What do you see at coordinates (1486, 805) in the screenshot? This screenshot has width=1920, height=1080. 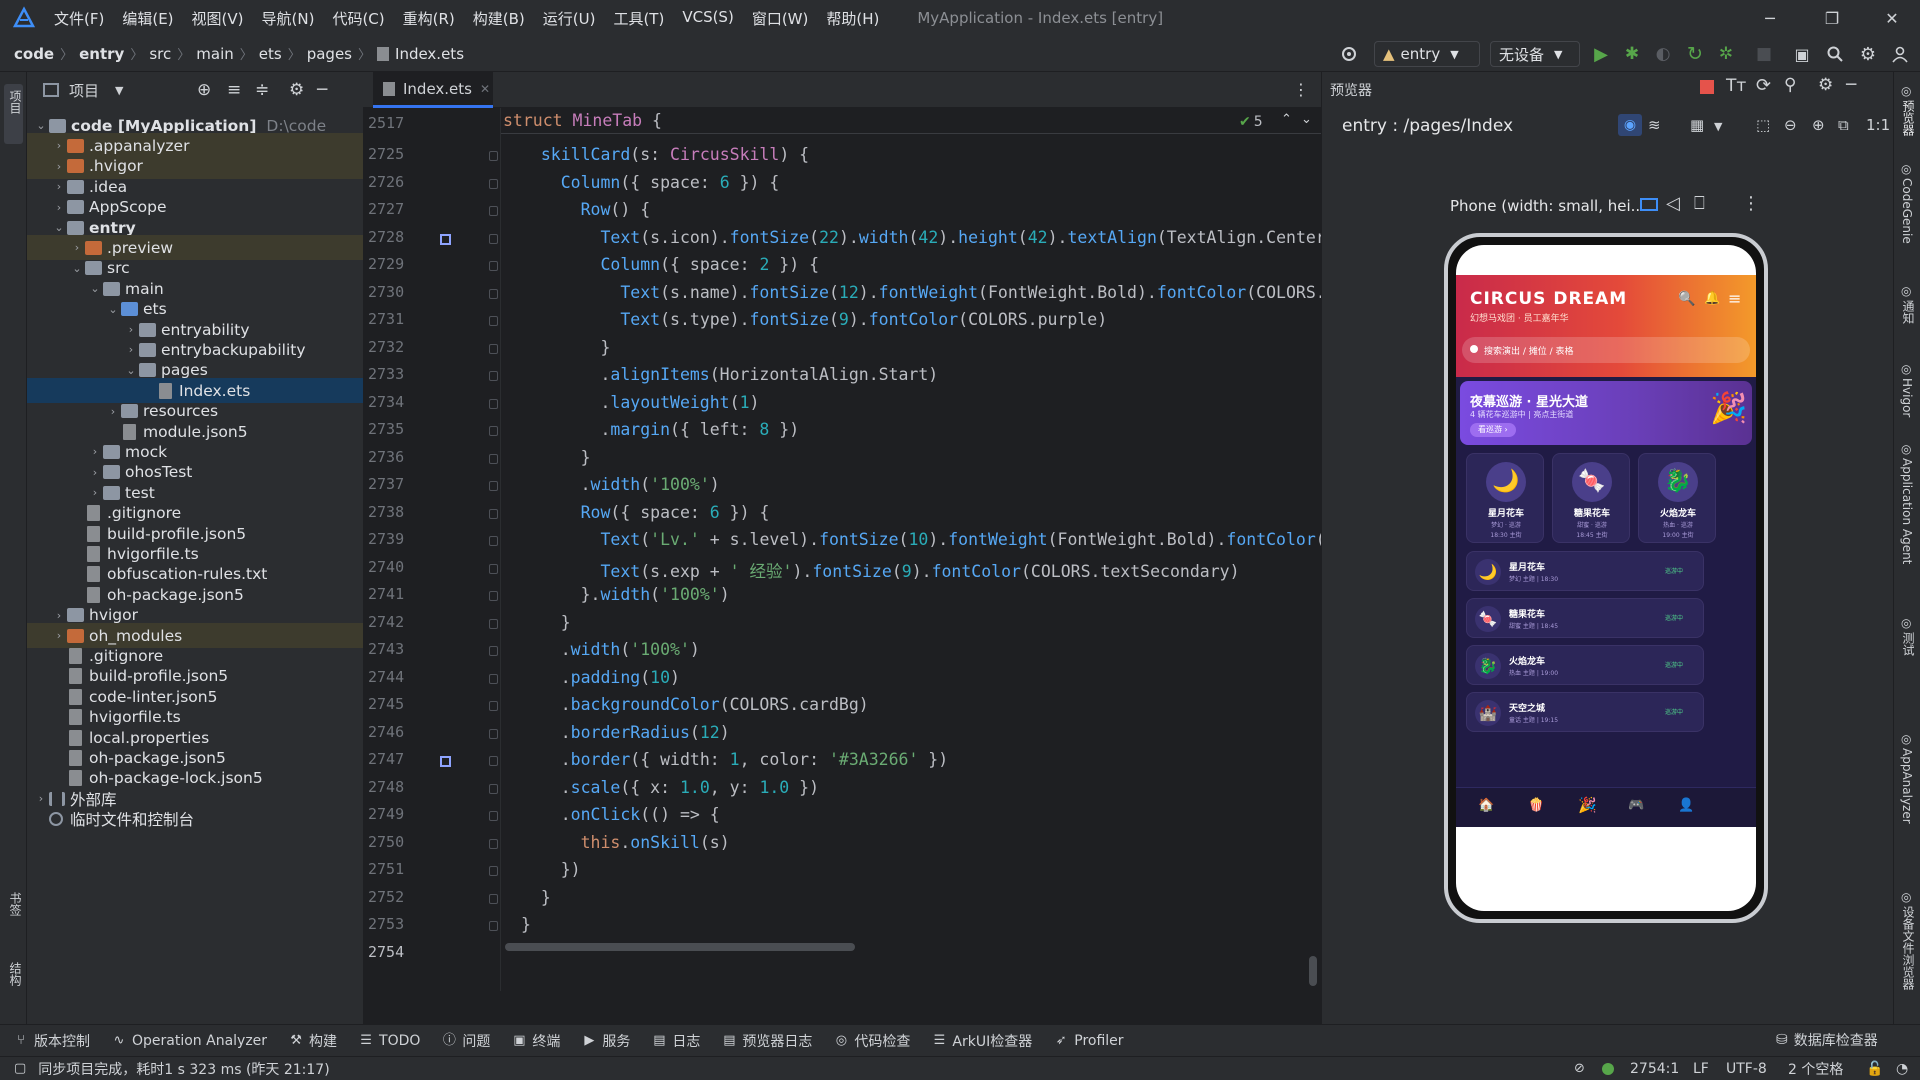 I see `home-tab-icon: 🏠` at bounding box center [1486, 805].